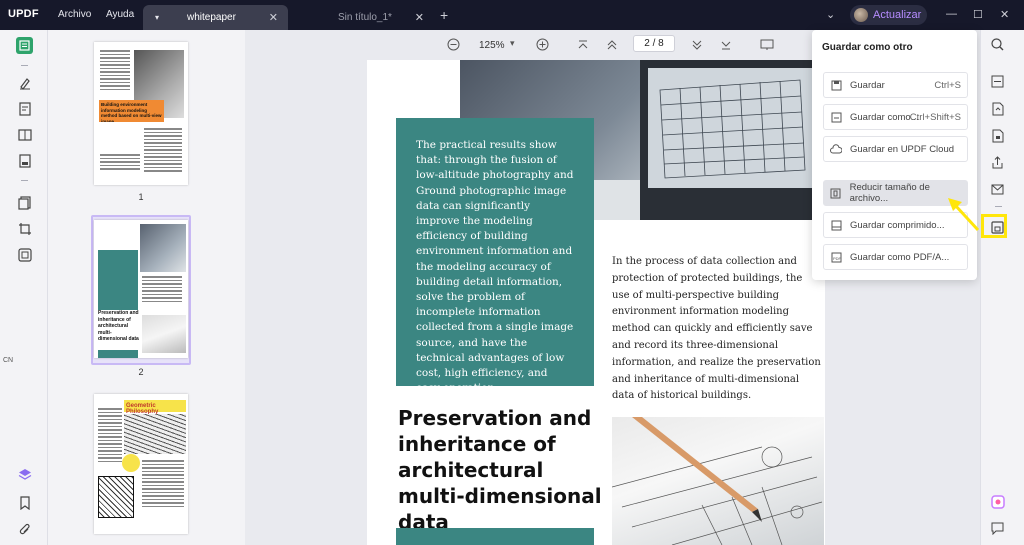 This screenshot has width=1024, height=545. I want to click on last-page-icon, so click(726, 47).